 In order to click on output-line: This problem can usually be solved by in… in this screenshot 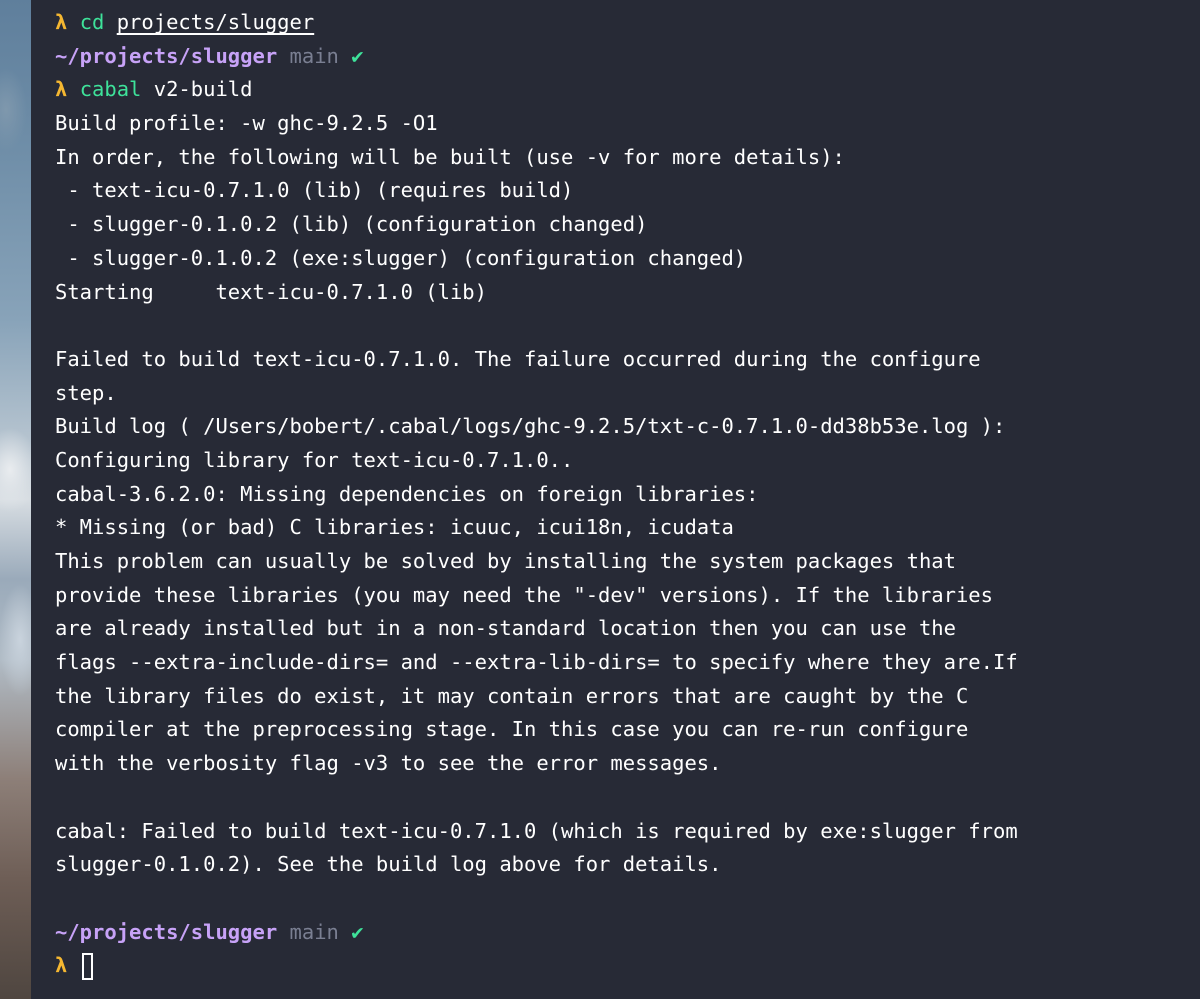, I will do `click(505, 561)`.